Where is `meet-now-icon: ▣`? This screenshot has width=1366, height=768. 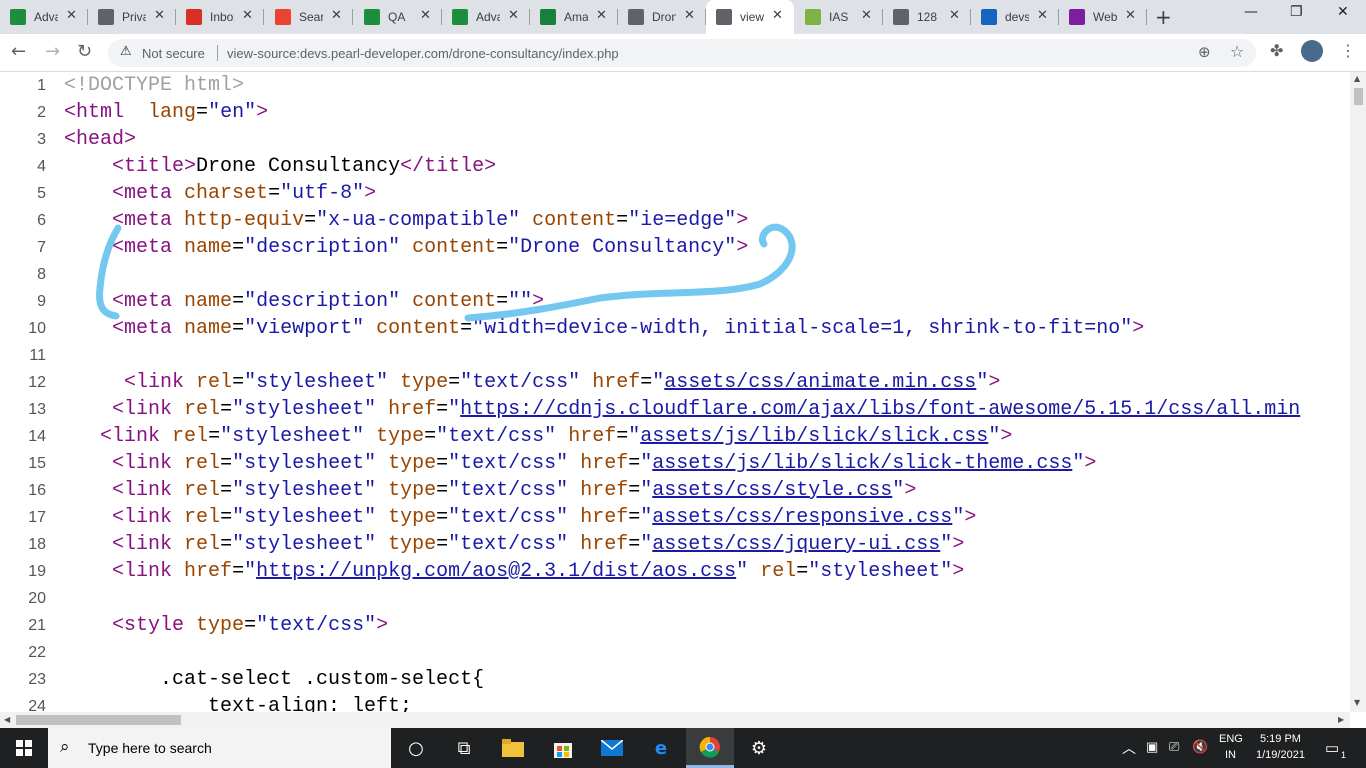
meet-now-icon: ▣ is located at coordinates (1152, 747).